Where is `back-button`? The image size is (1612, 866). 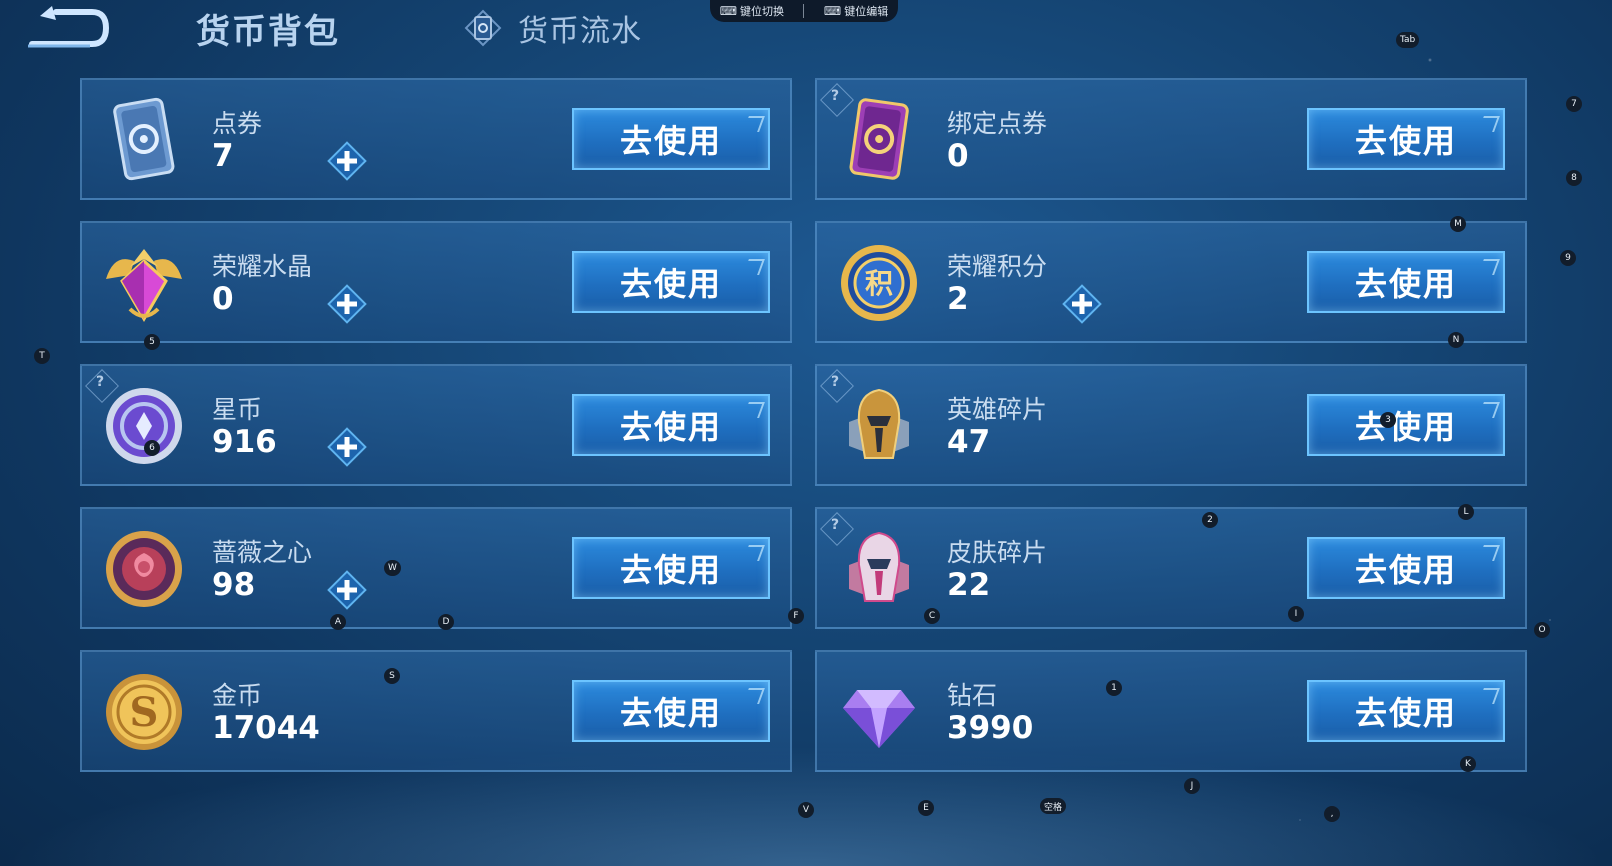 back-button is located at coordinates (68, 28).